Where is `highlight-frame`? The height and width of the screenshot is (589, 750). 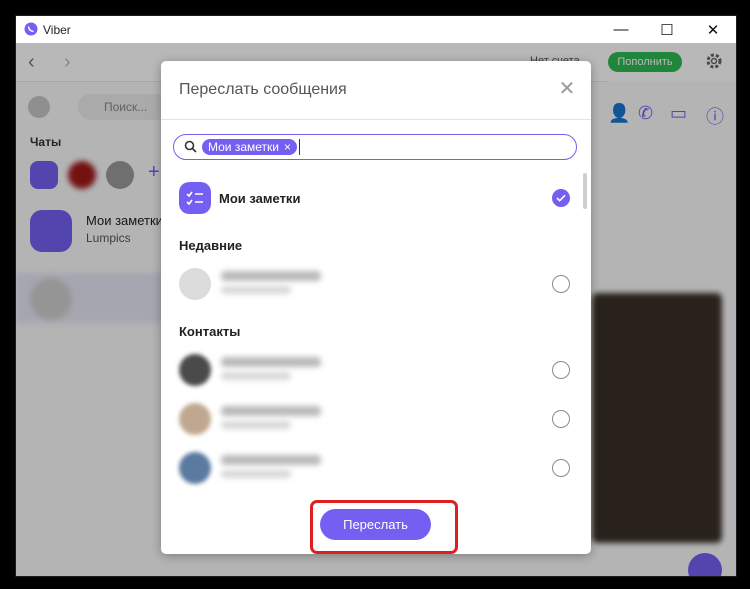
highlight-frame is located at coordinates (384, 527).